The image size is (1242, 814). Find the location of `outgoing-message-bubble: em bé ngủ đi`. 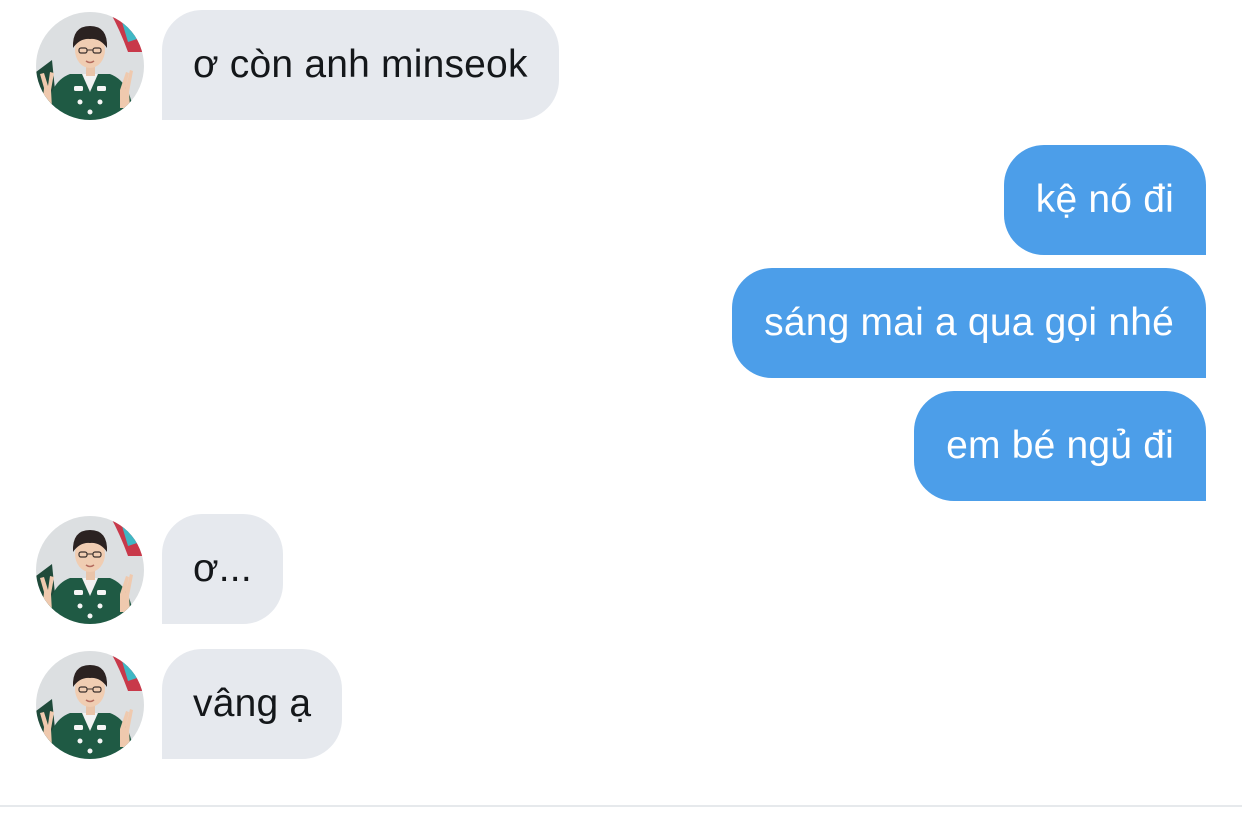

outgoing-message-bubble: em bé ngủ đi is located at coordinates (1060, 446).